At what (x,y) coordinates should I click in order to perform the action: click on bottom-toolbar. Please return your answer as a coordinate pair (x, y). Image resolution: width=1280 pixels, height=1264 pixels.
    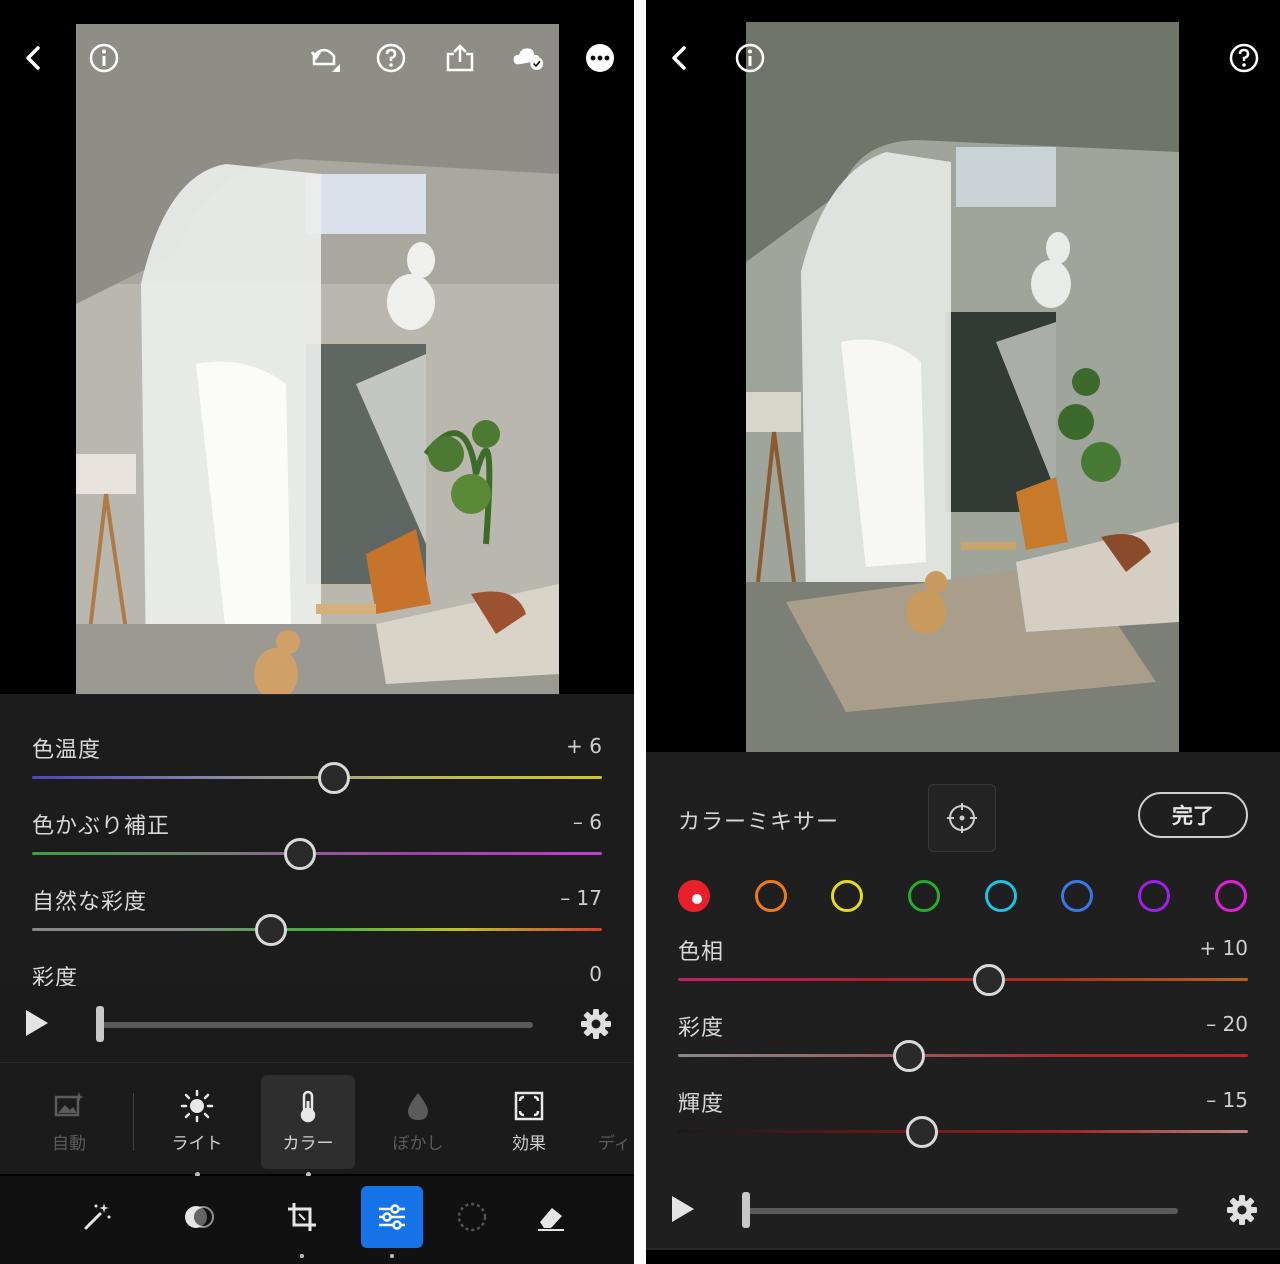
    Looking at the image, I should click on (317, 1220).